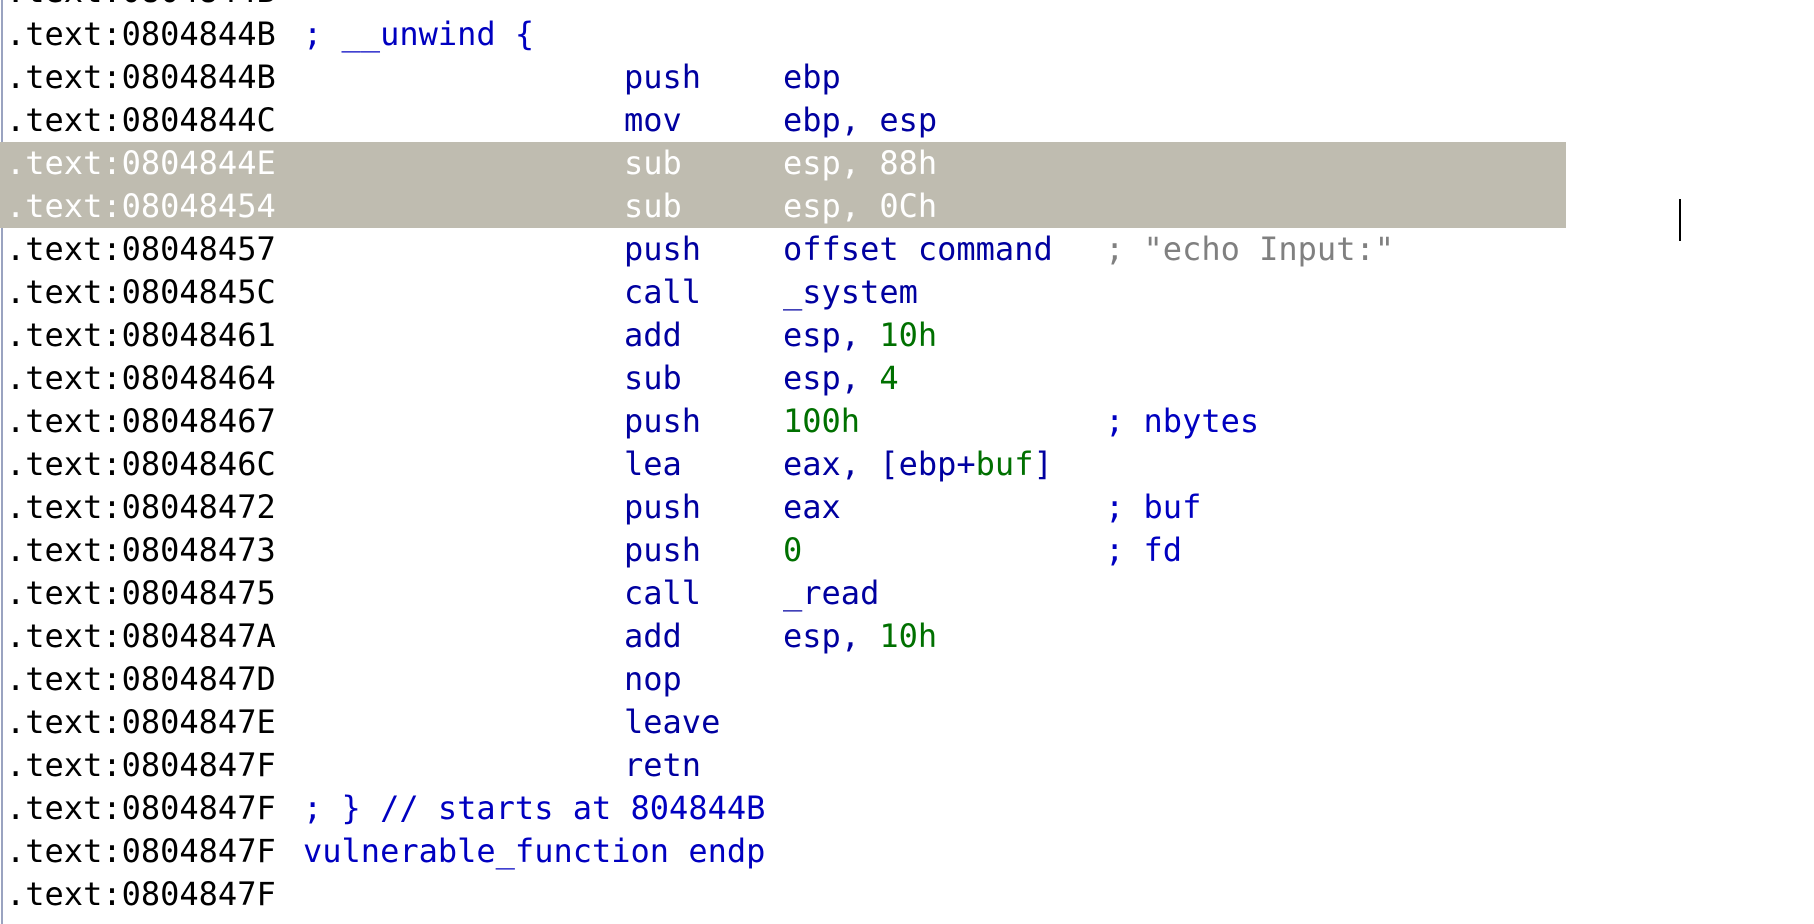 The width and height of the screenshot is (1814, 924). What do you see at coordinates (1043, 464) in the screenshot?
I see `operand-text: ]` at bounding box center [1043, 464].